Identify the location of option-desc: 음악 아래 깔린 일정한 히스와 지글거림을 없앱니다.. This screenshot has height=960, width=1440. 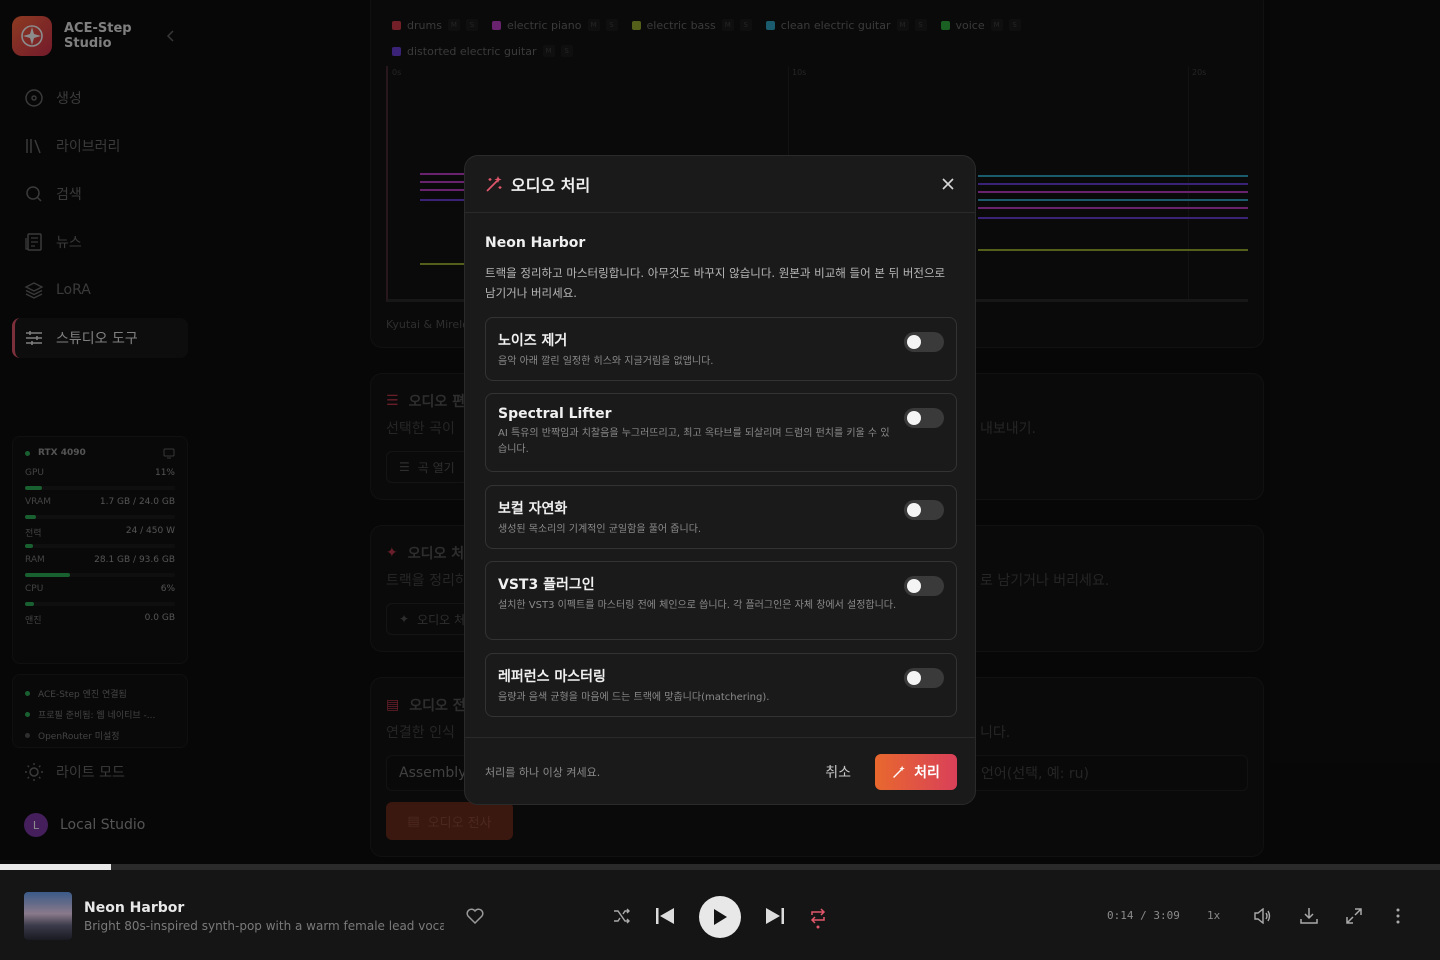
(606, 361).